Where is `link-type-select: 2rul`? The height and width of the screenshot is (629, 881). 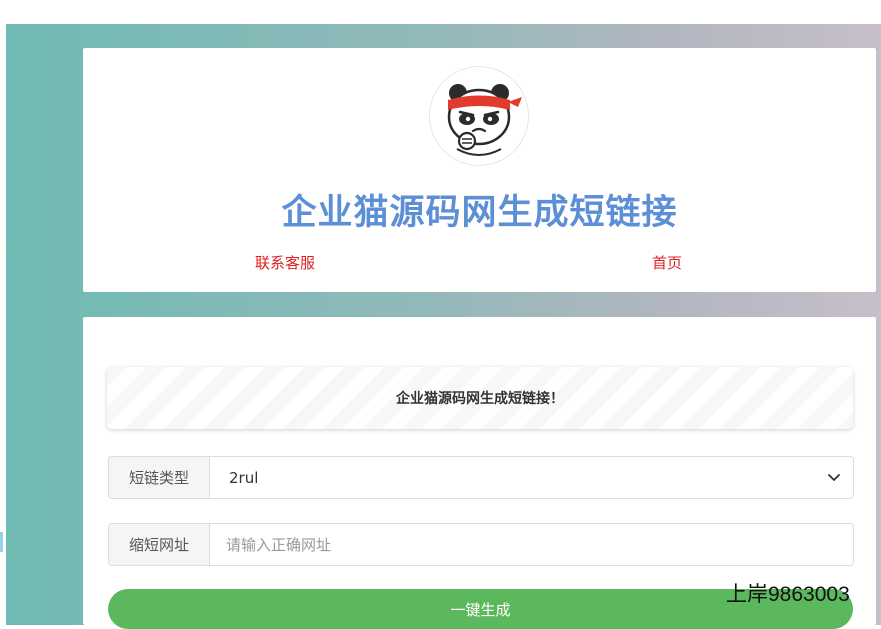 link-type-select: 2rul is located at coordinates (531, 477).